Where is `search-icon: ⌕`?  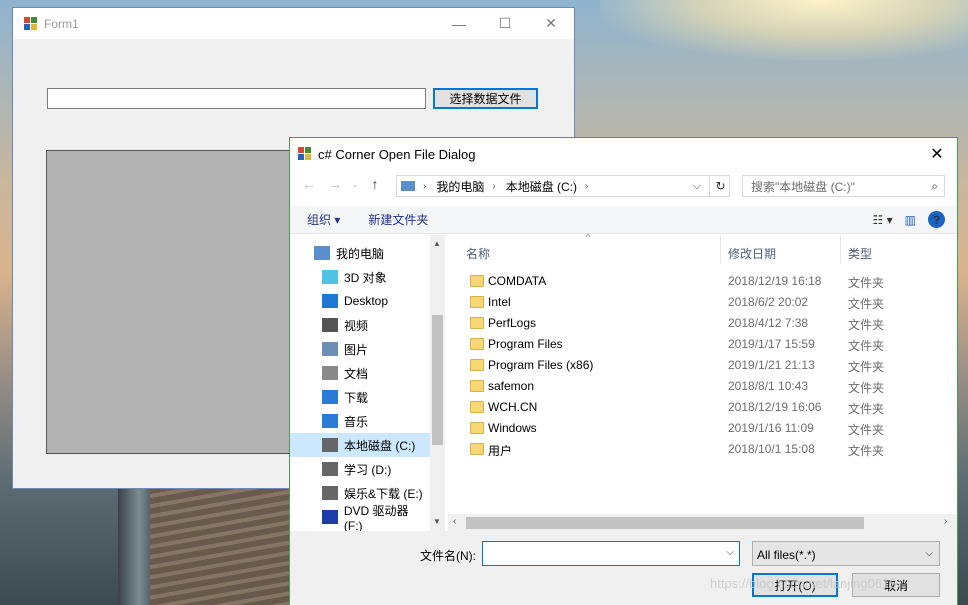
search-icon: ⌕ is located at coordinates (934, 185).